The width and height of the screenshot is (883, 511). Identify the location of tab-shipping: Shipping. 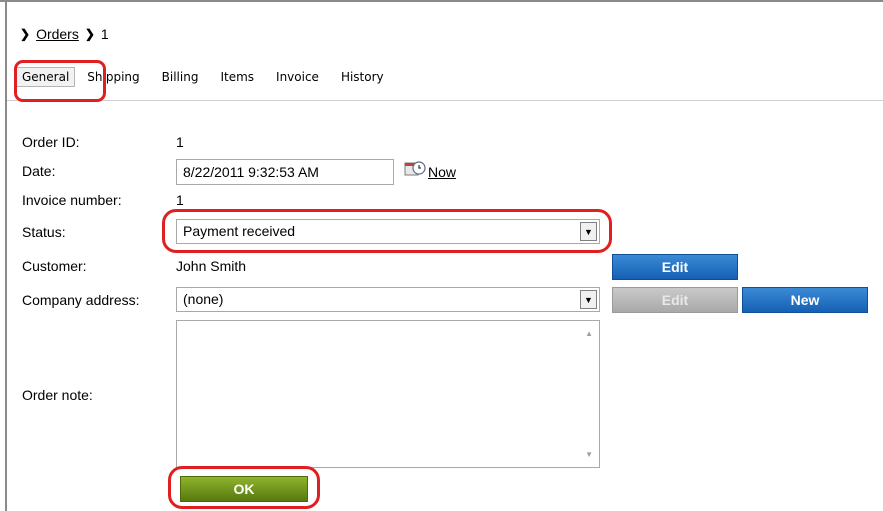
(113, 78).